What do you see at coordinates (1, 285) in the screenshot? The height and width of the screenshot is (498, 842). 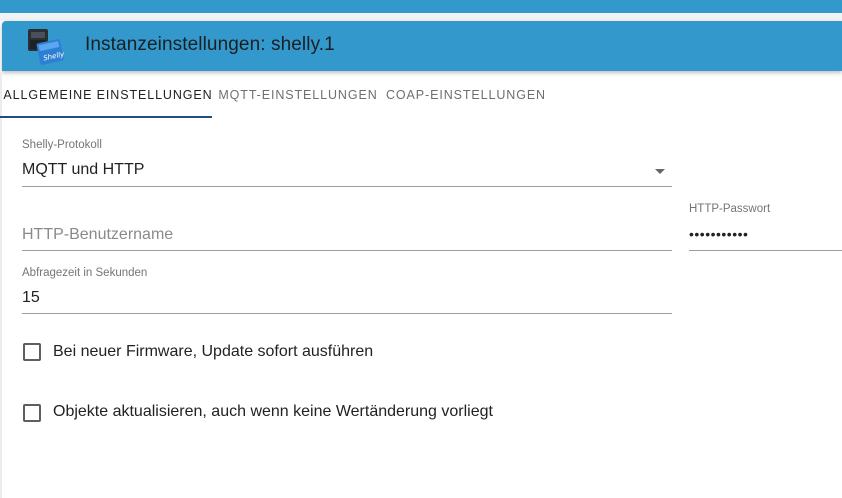 I see `panel-border` at bounding box center [1, 285].